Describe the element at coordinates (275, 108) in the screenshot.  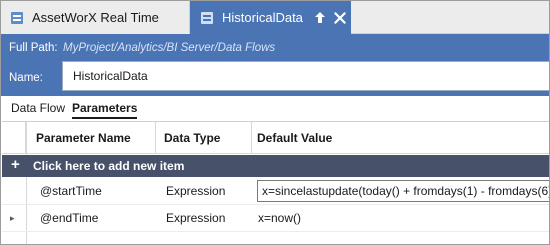
I see `editor-subtabs: Data Flow Parameters` at that location.